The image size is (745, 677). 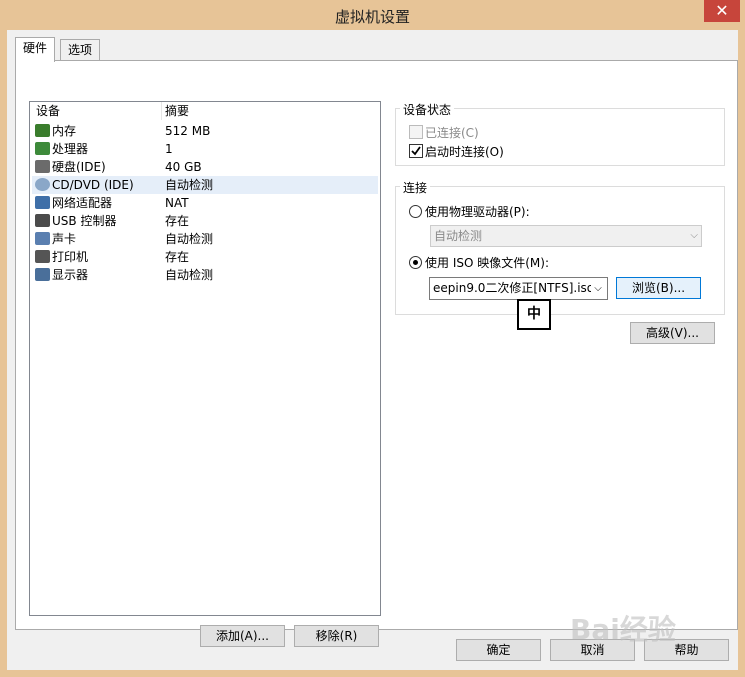 What do you see at coordinates (82, 203) in the screenshot?
I see `device-name: 网络适配器` at bounding box center [82, 203].